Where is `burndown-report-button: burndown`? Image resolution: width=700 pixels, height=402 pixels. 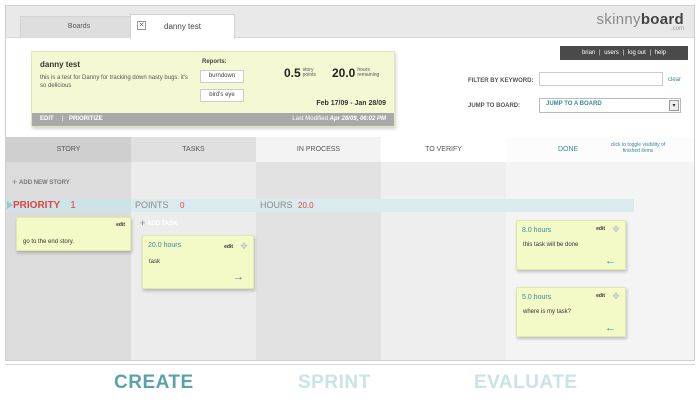 burndown-report-button: burndown is located at coordinates (222, 76).